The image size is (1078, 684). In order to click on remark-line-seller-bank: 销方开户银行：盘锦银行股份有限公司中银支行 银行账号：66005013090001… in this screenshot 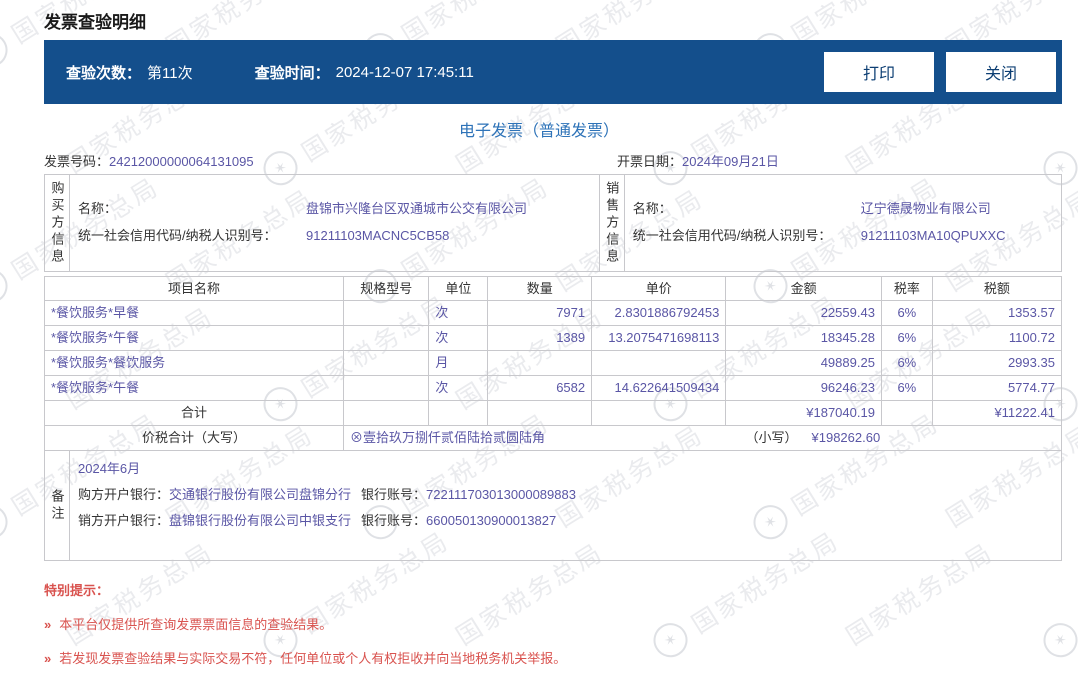, I will do `click(565, 521)`.